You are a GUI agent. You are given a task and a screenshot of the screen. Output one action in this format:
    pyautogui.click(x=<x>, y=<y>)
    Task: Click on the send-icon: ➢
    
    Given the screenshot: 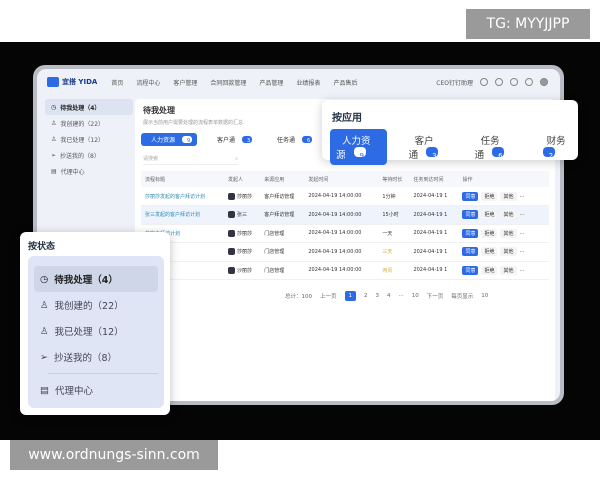 What is the action you would take?
    pyautogui.click(x=54, y=155)
    